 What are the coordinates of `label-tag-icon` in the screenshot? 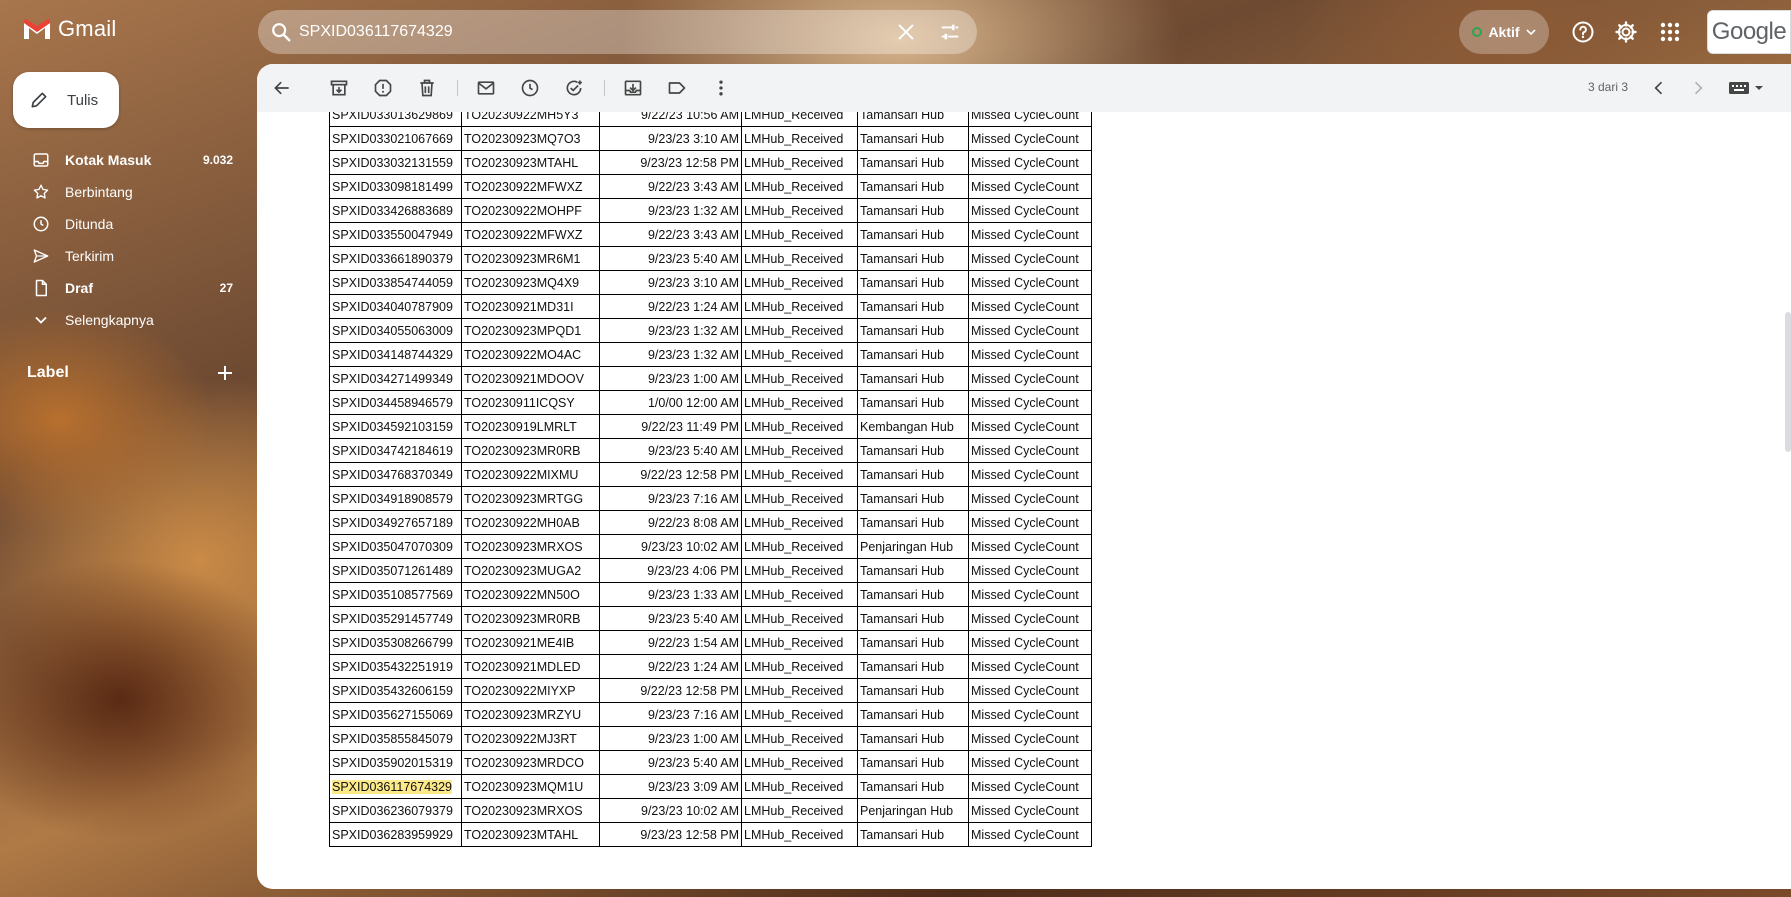 It's located at (677, 88).